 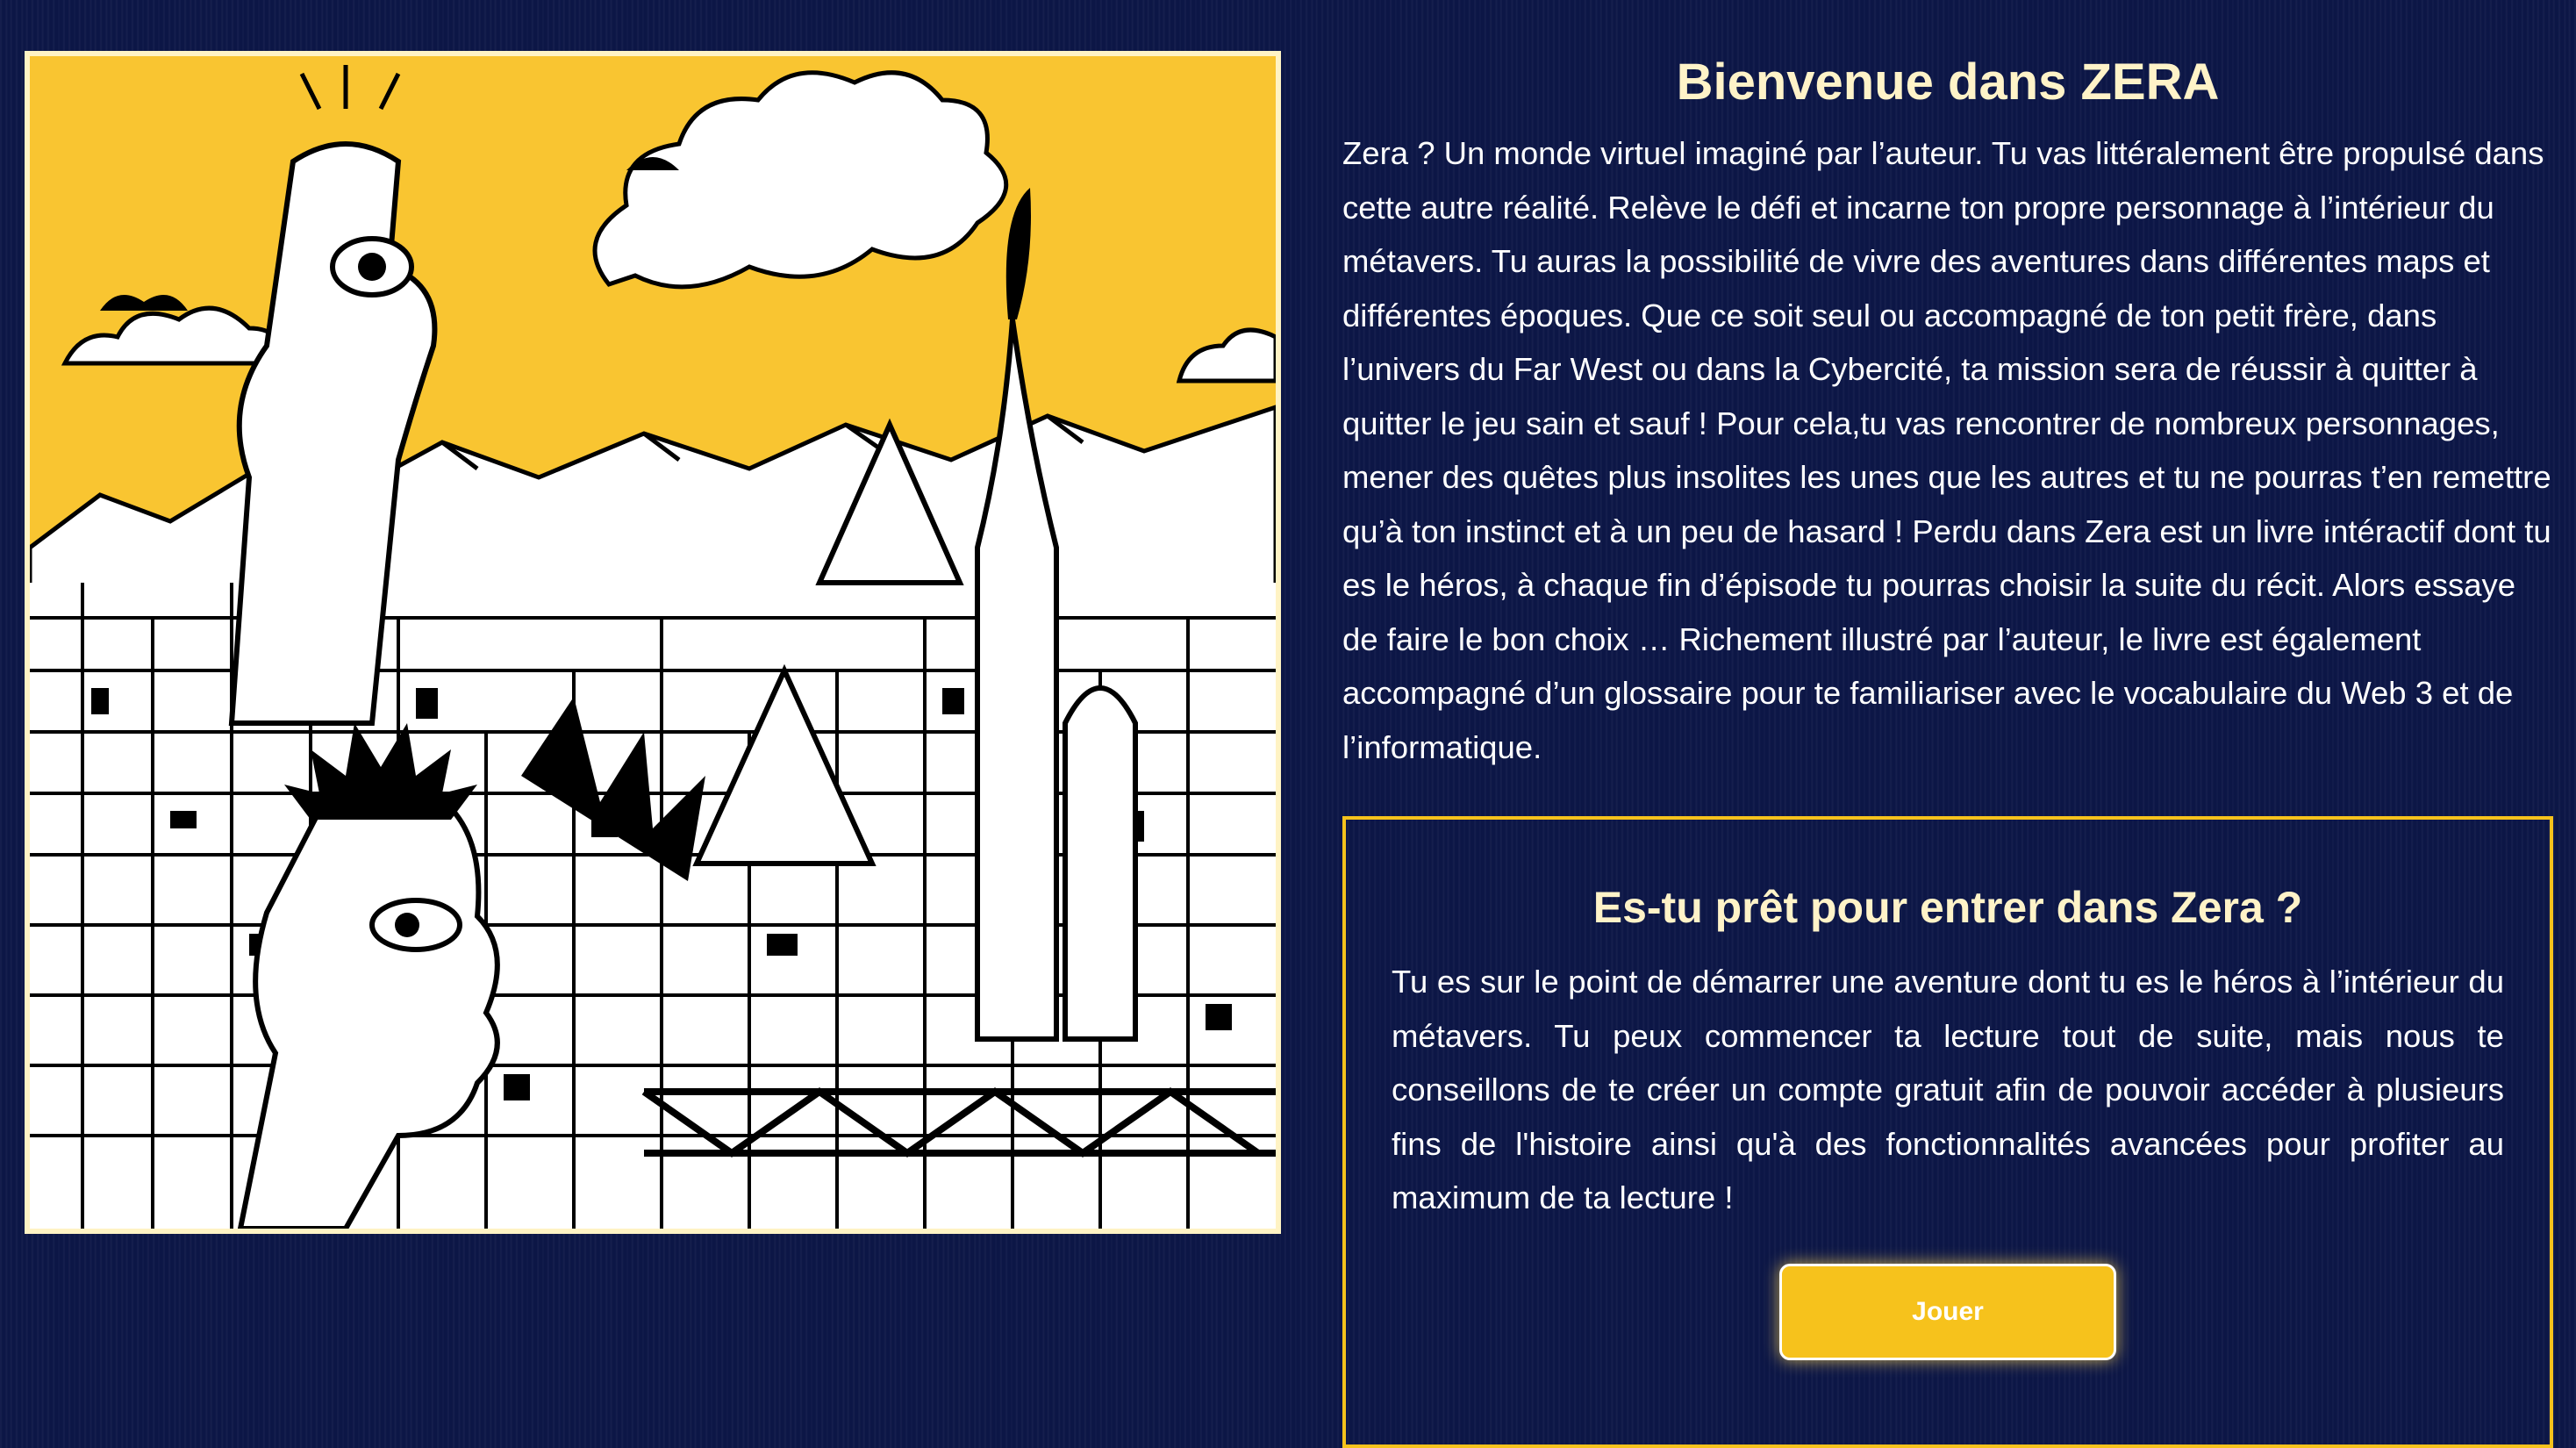 What do you see at coordinates (1947, 1312) in the screenshot?
I see `play-button: Jouer` at bounding box center [1947, 1312].